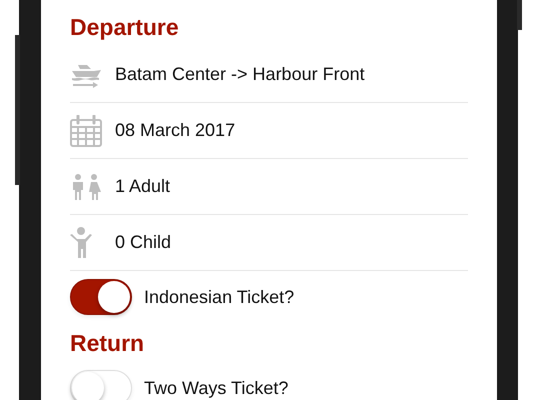 This screenshot has height=400, width=535. I want to click on info-text: 1 Adult, so click(142, 186).